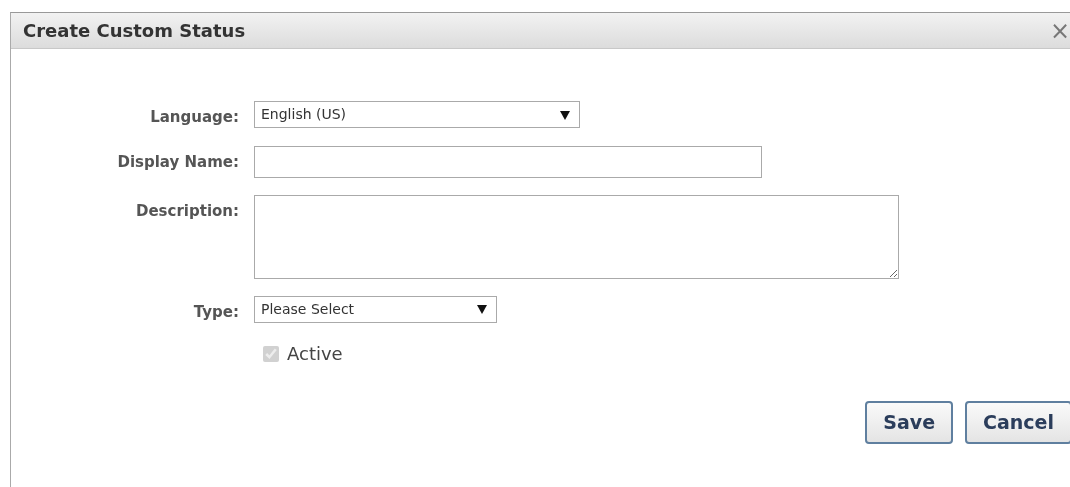  Describe the element at coordinates (315, 354) in the screenshot. I see `checkbox-label: Active` at that location.